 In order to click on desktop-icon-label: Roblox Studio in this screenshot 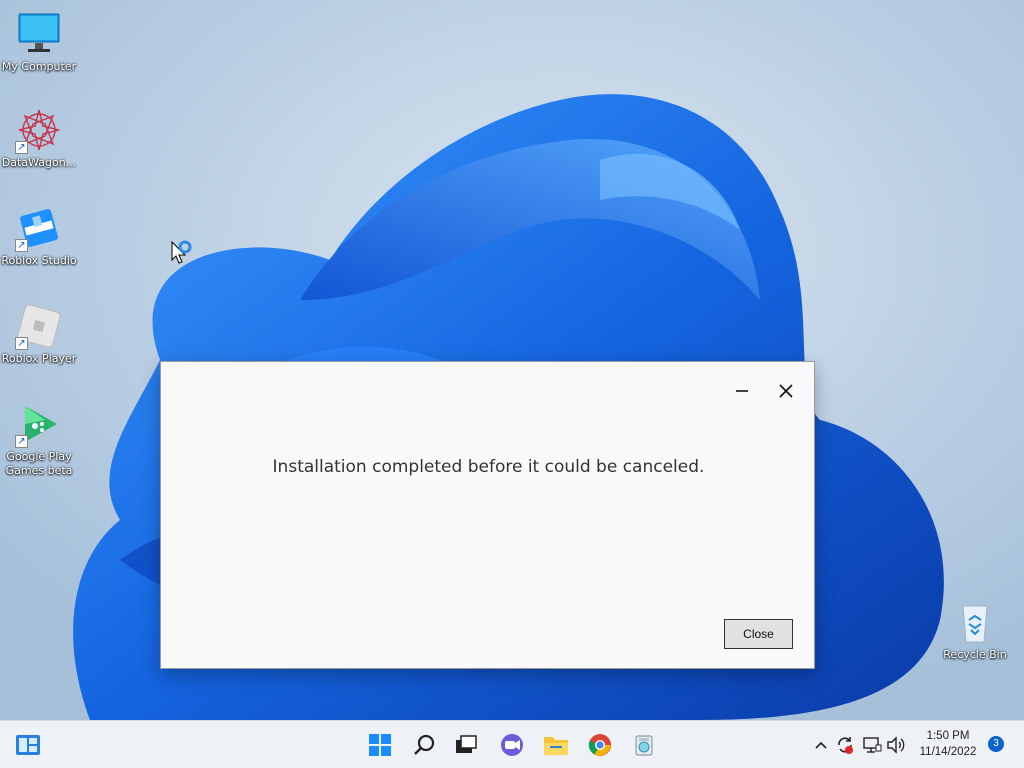, I will do `click(39, 260)`.